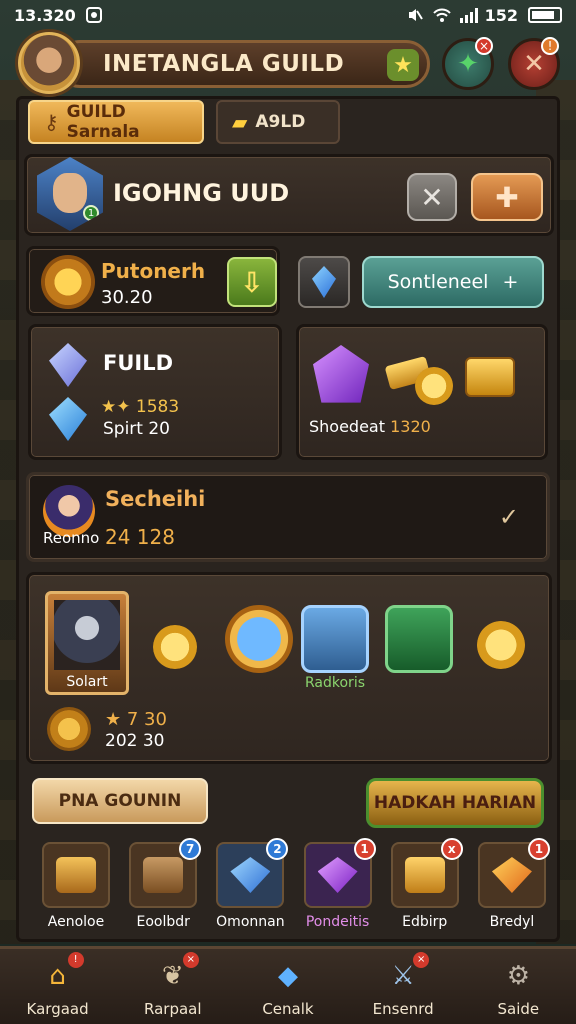 The image size is (576, 1024). I want to click on mute-icon, so click(415, 15).